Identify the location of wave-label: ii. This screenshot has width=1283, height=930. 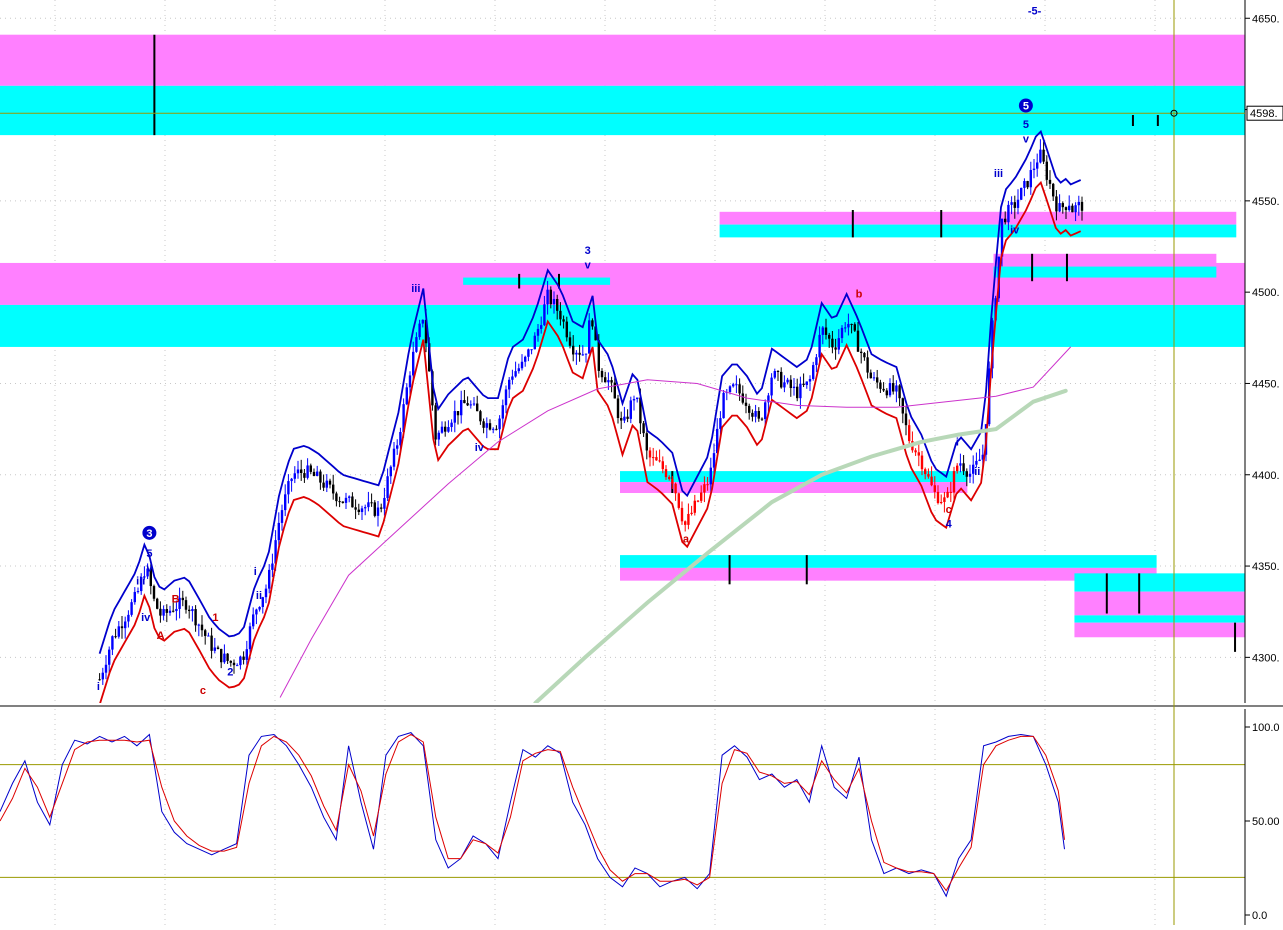
(977, 472).